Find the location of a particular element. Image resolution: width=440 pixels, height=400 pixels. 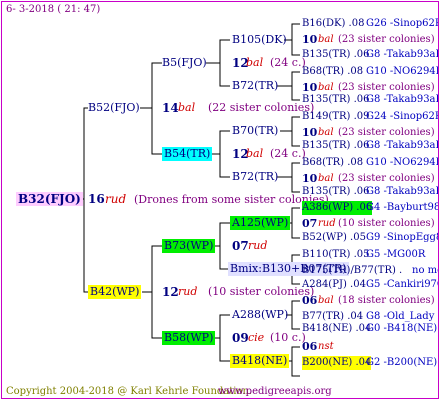

g4-origin: G0 -B418(NE) is located at coordinates (402, 328).